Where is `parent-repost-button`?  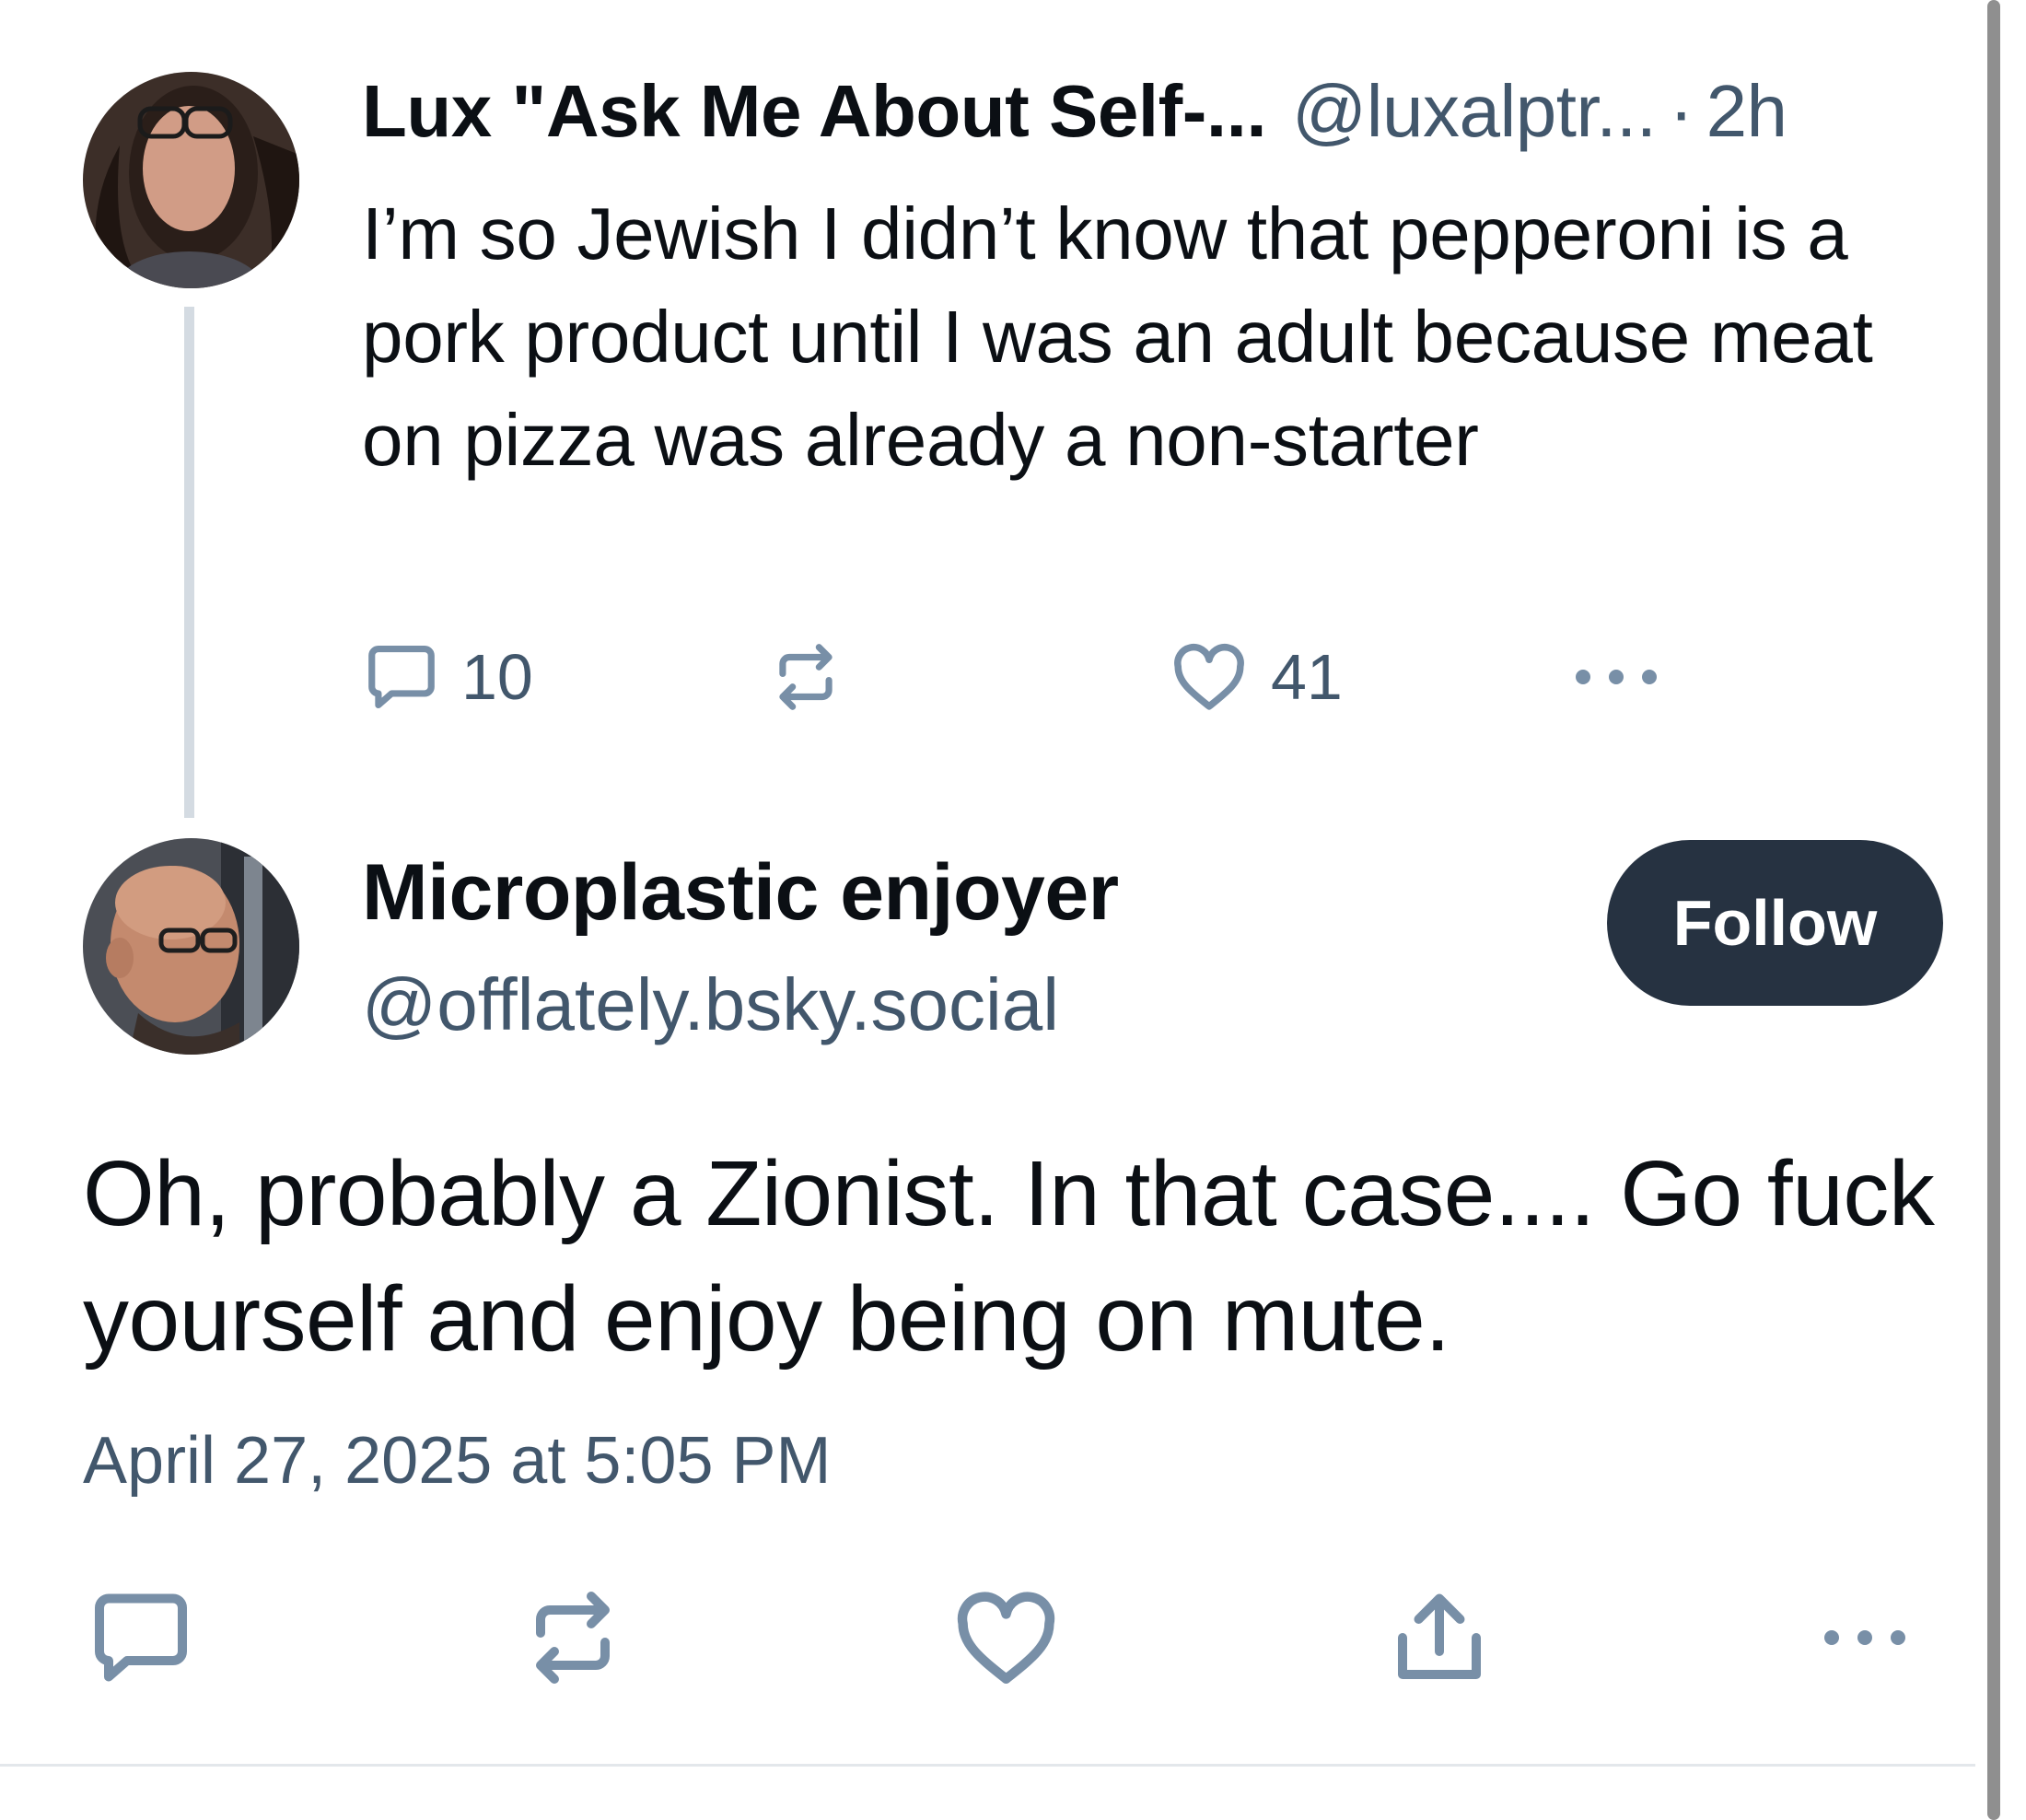 parent-repost-button is located at coordinates (806, 677).